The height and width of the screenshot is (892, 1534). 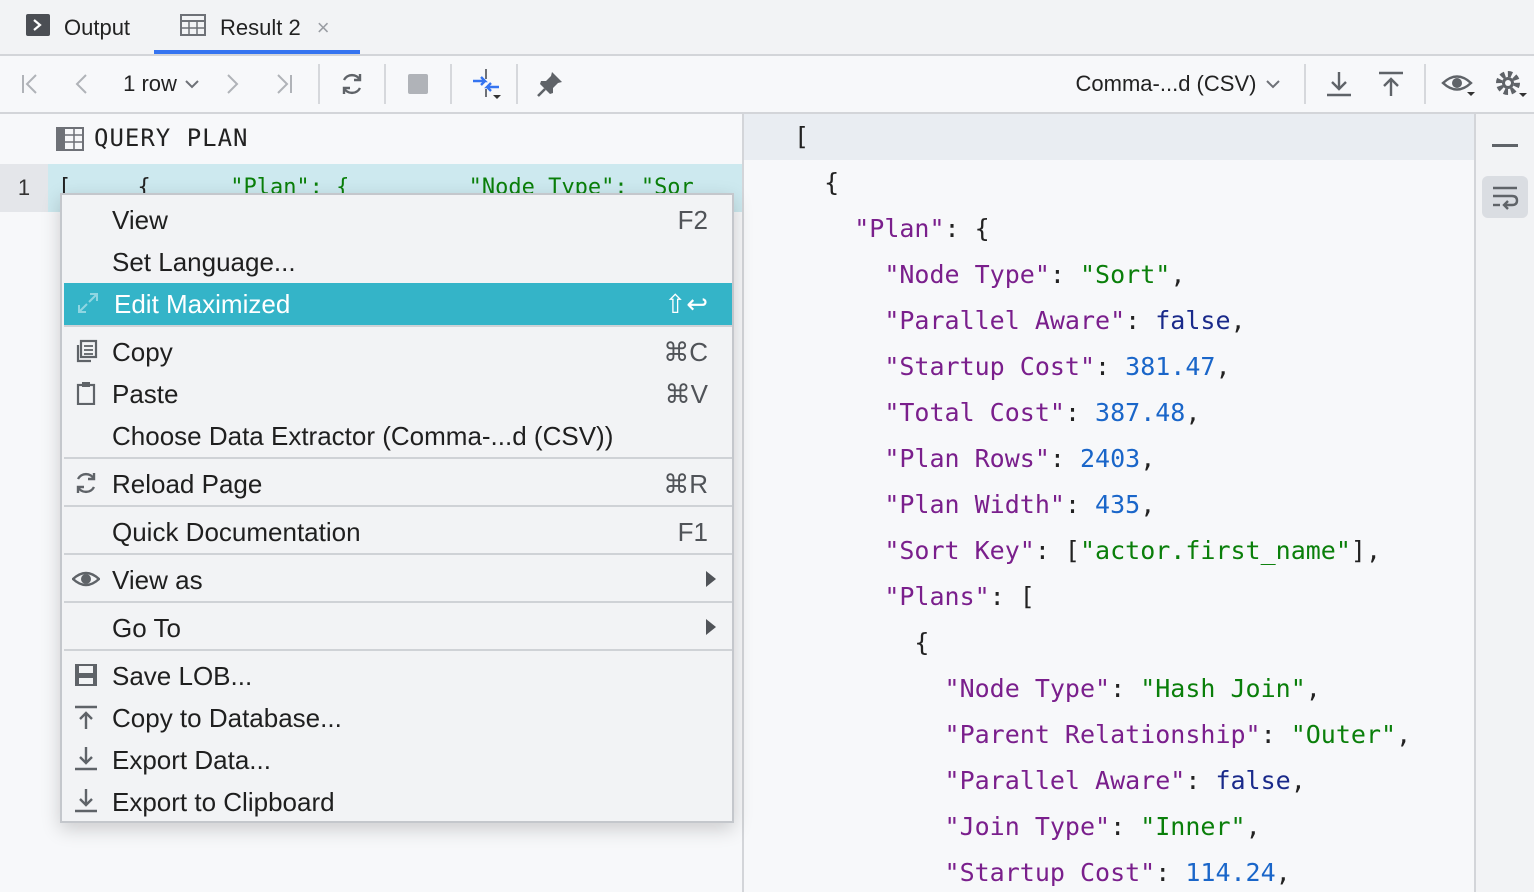 I want to click on menu-item-reload-page: Reload Page ⌘R, so click(x=397, y=484).